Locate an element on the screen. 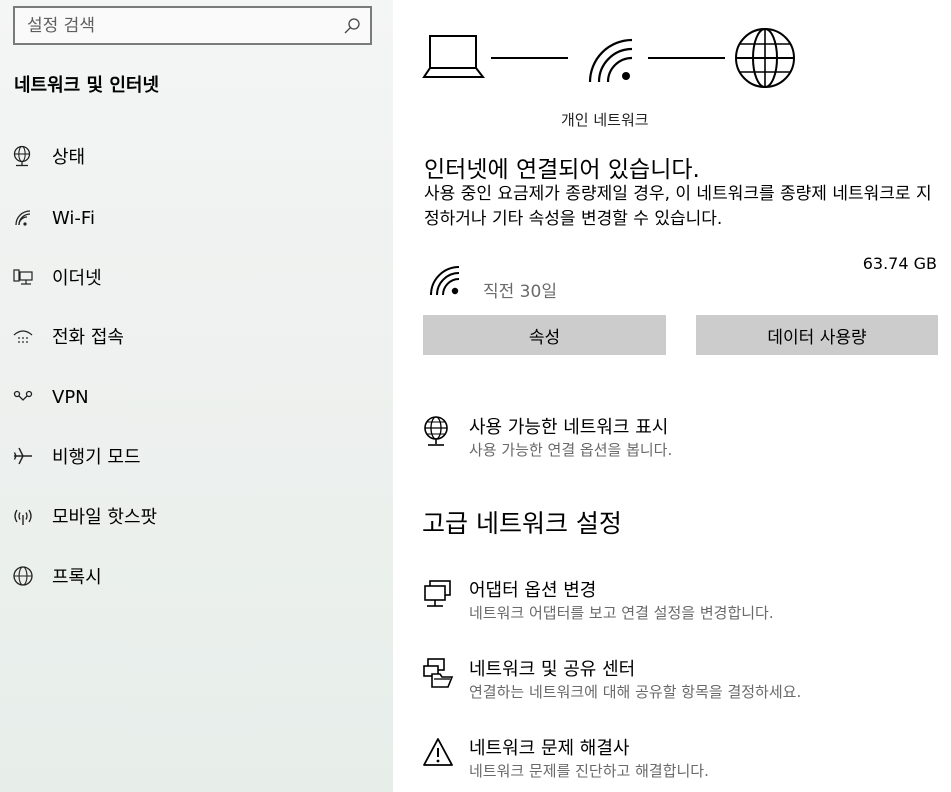  sidebar-item-wifi: Wi-Fi is located at coordinates (196, 218).